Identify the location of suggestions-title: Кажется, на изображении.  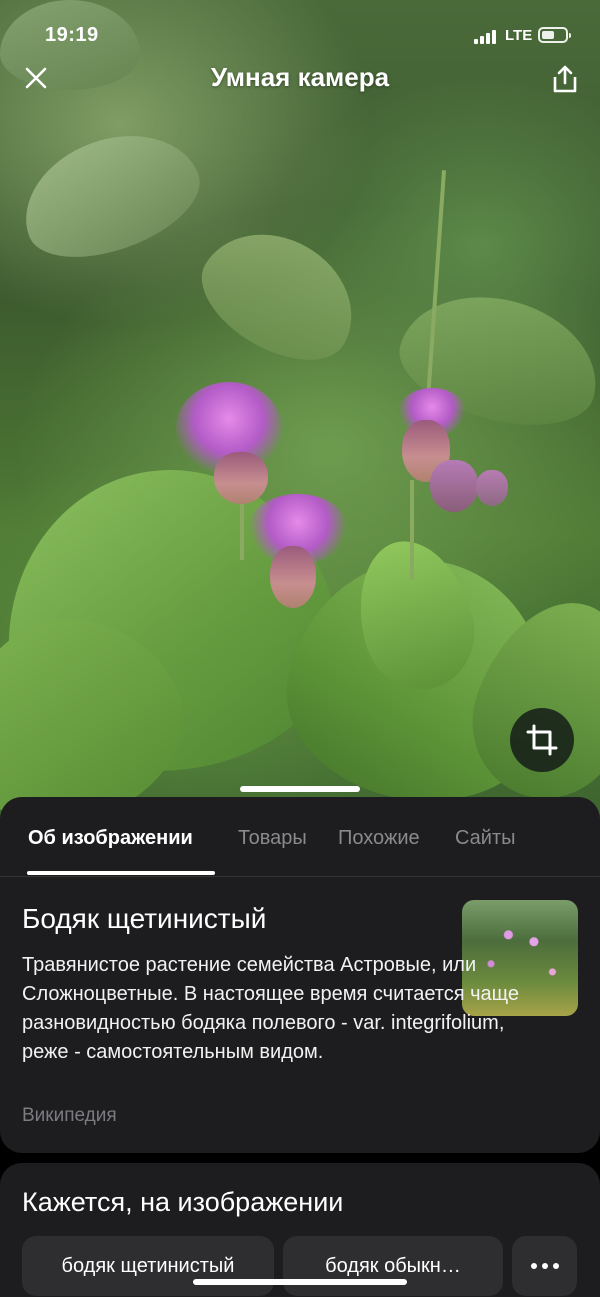
(183, 1202).